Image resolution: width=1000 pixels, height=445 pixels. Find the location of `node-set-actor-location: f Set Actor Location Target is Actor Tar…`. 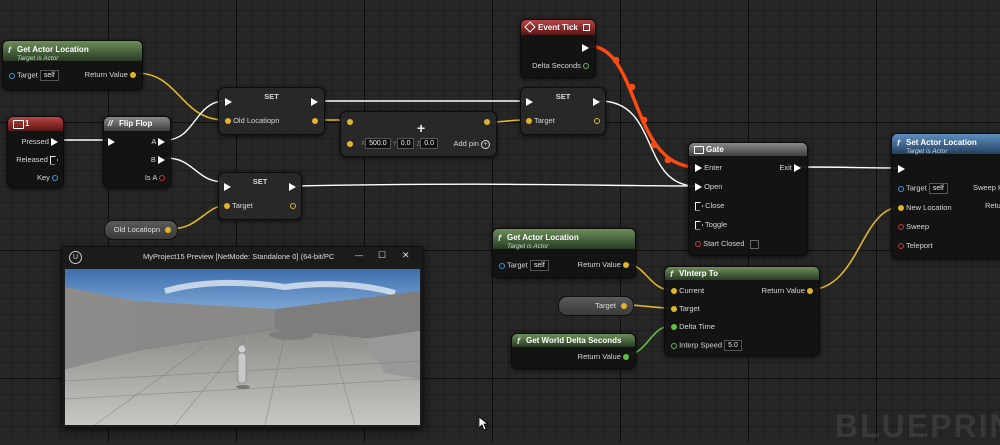

node-set-actor-location: f Set Actor Location Target is Actor Tar… is located at coordinates (945, 196).